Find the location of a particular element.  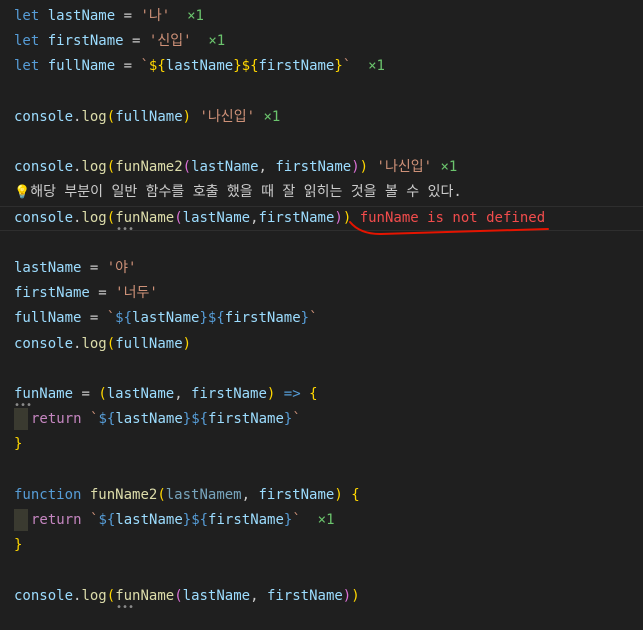

code-line-11: lastName = '야' is located at coordinates (75, 268).